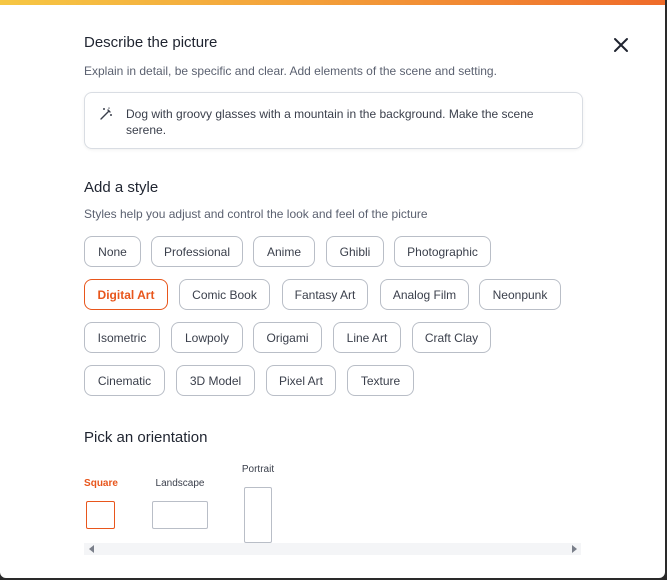 This screenshot has width=667, height=580. I want to click on style-section-title: Add a style, so click(121, 187).